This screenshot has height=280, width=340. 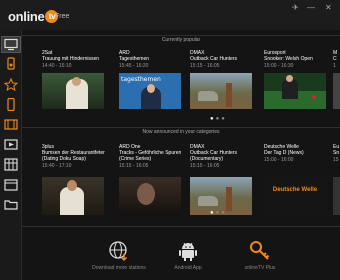 I want to click on sidebar-item-film, so click(x=11, y=124).